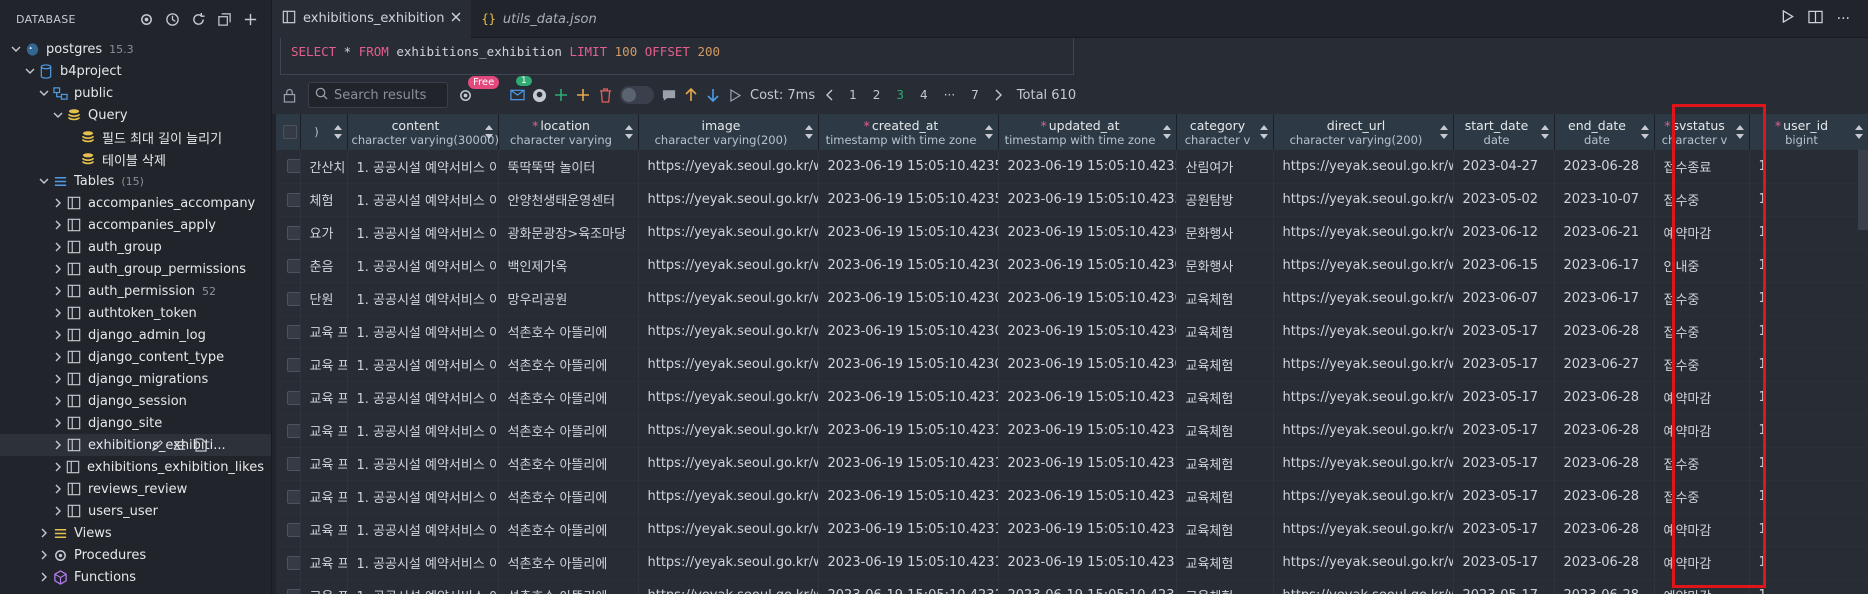 This screenshot has height=594, width=1868. I want to click on table-cell: 2023-06-19 15:05:10.42307, so click(908, 299).